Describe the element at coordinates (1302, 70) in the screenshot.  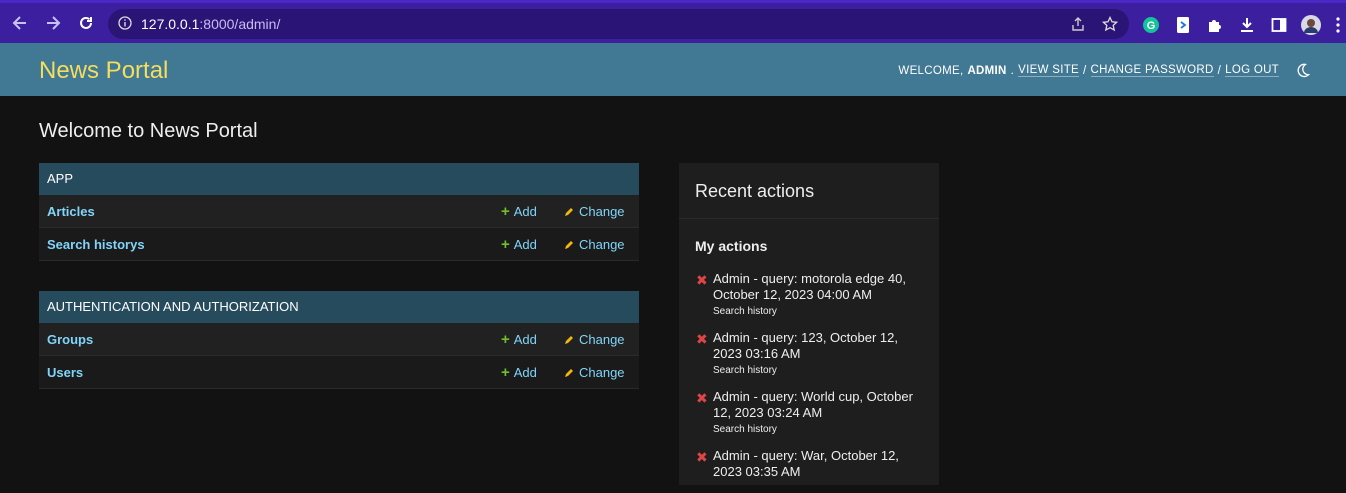
I see `theme-toggle-moon-icon` at that location.